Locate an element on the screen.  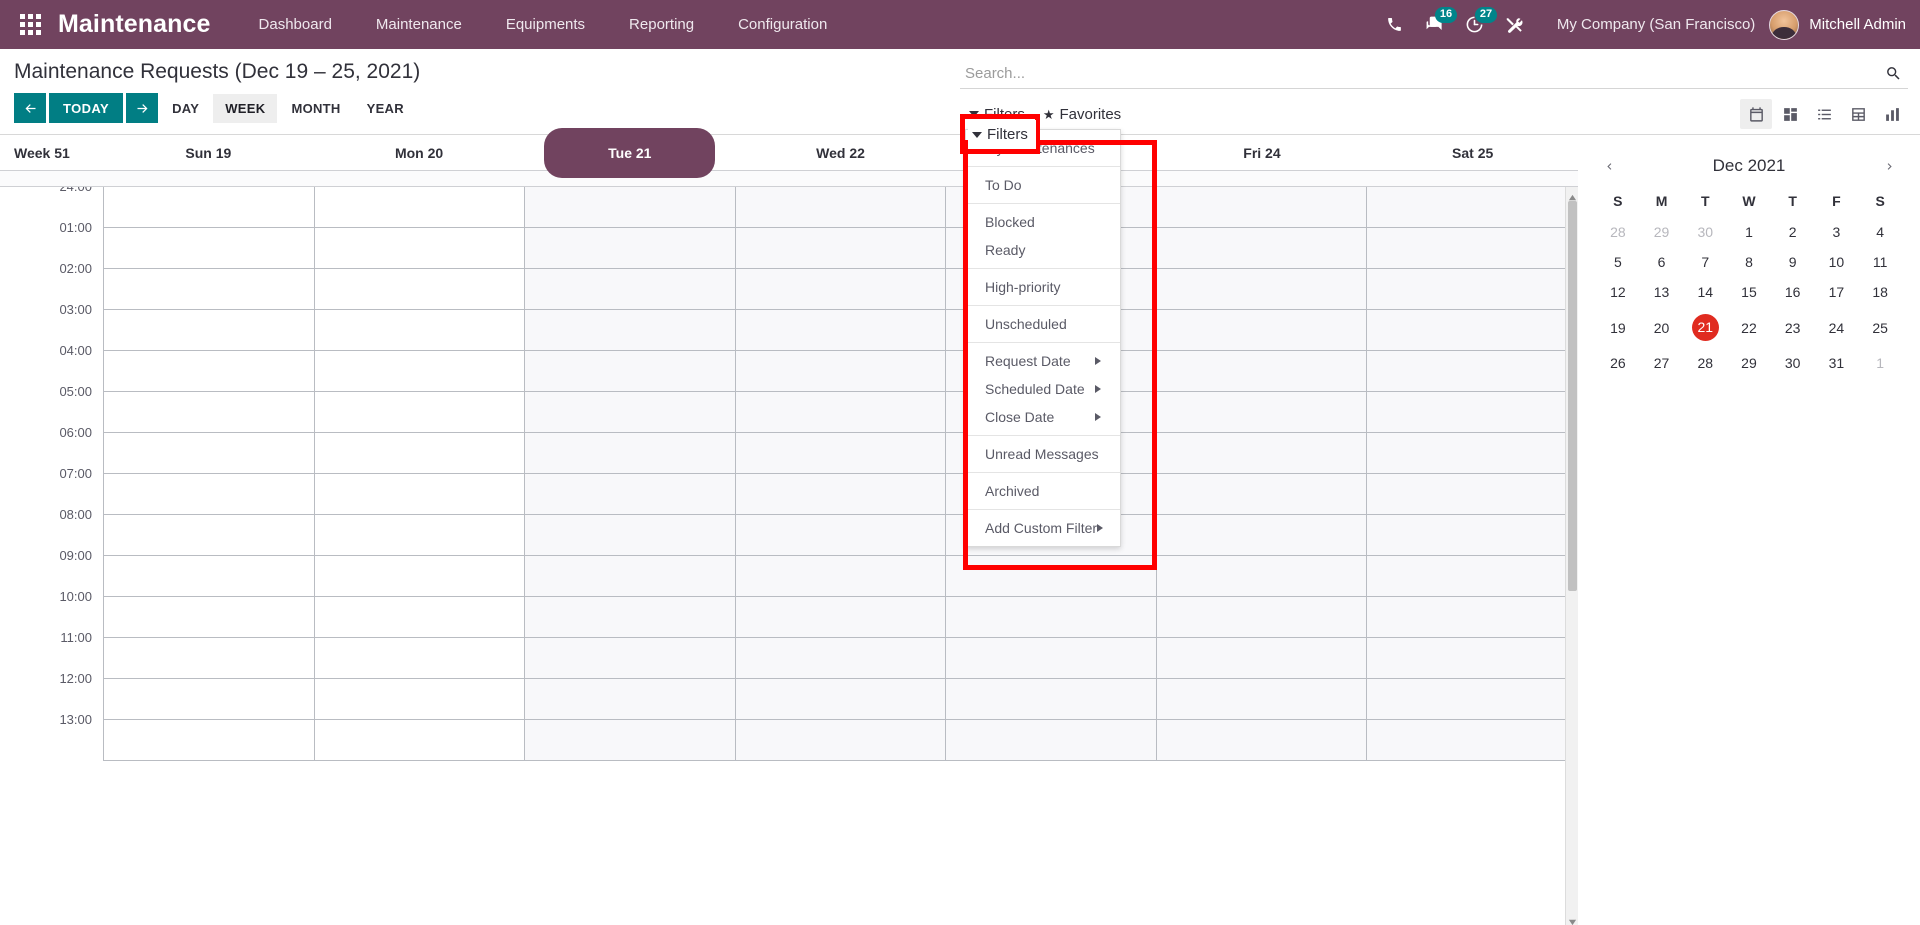
calendar-scrollbar is located at coordinates (1571, 556).